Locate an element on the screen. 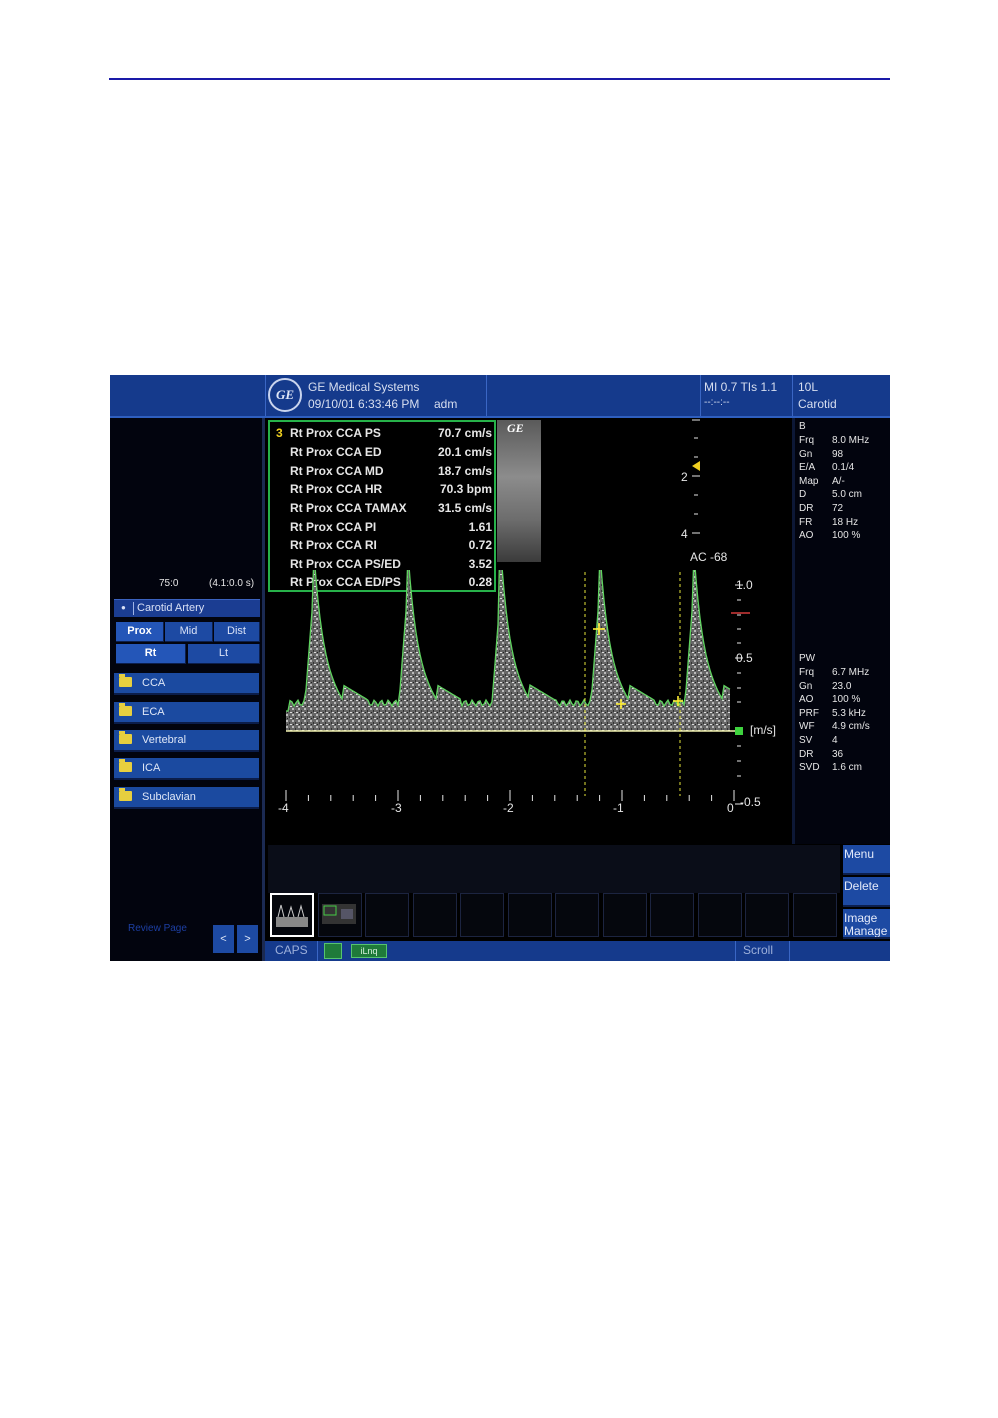  left-side-button: Lt is located at coordinates (224, 654).